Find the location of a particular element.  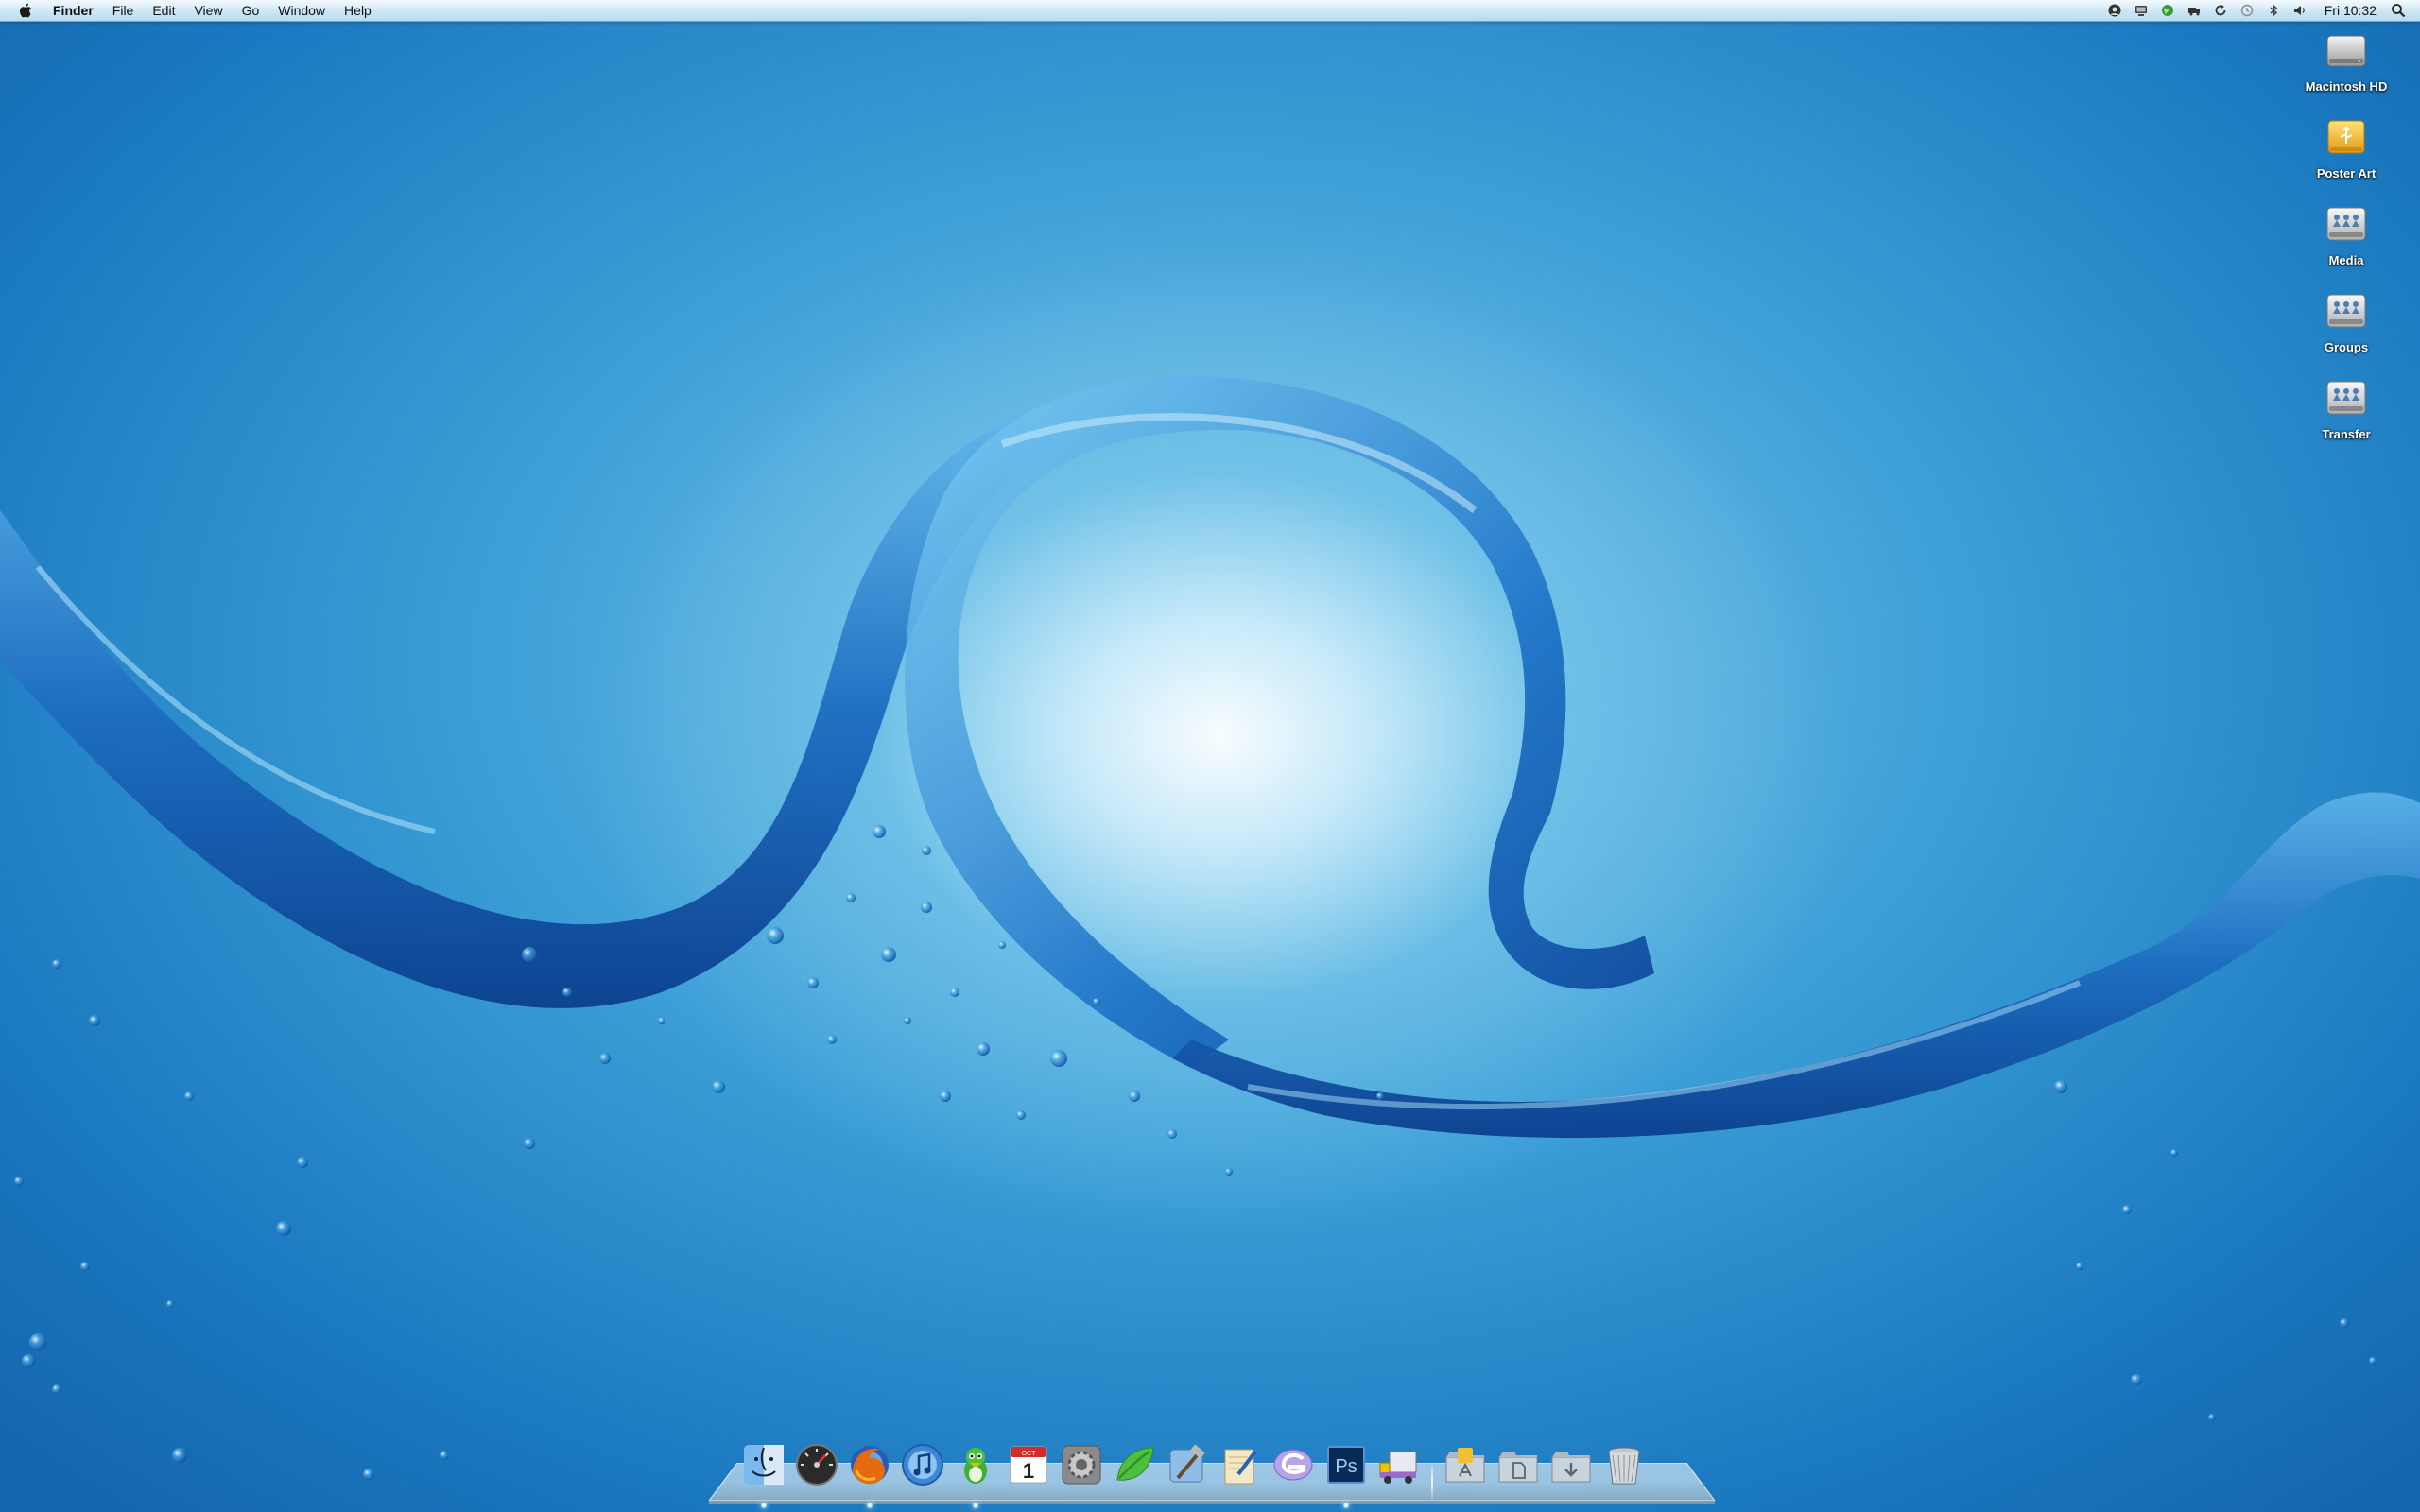

dock-ical: OCT 1 is located at coordinates (1028, 1470).